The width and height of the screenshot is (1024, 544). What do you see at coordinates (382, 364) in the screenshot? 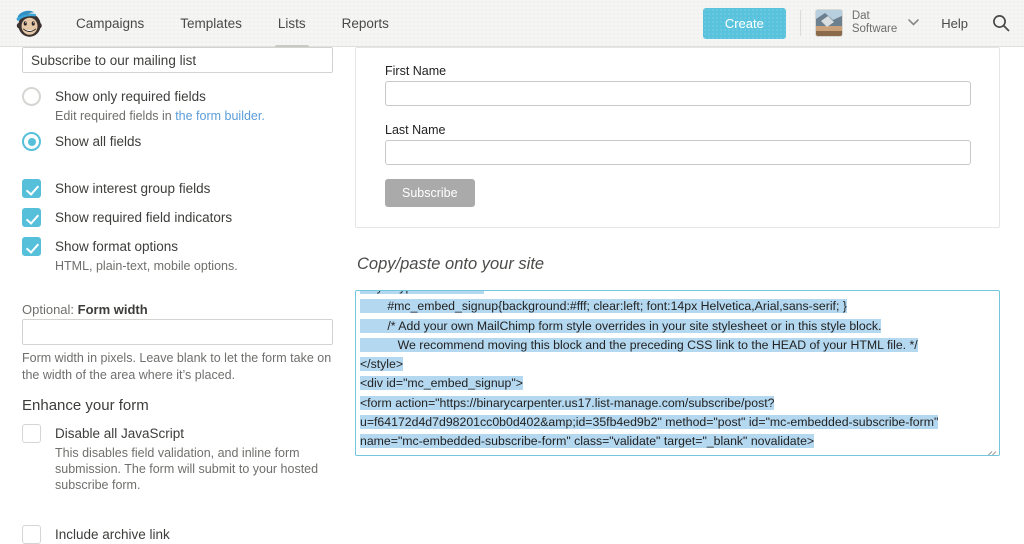
I see `code-line-text: </style>` at bounding box center [382, 364].